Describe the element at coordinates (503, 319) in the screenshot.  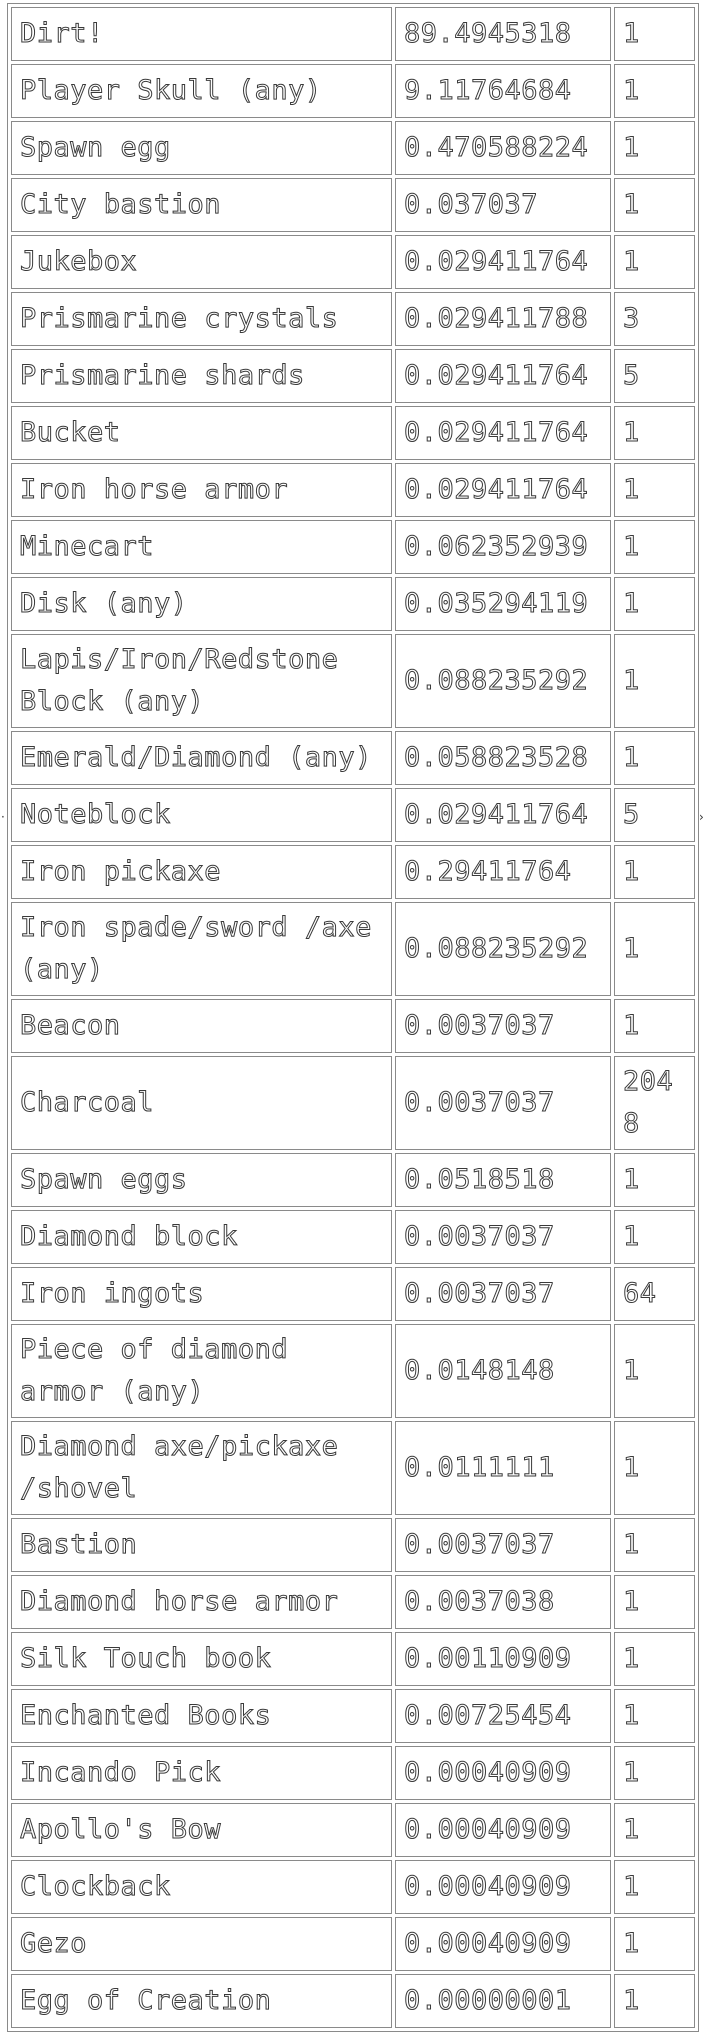
I see `drop-chance-cell: 0.029411788` at that location.